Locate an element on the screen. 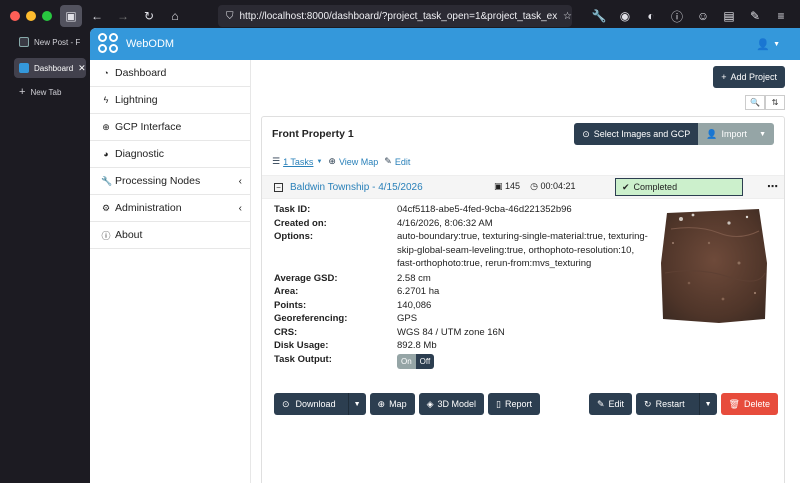  image-icon: ▣ is located at coordinates (498, 186).